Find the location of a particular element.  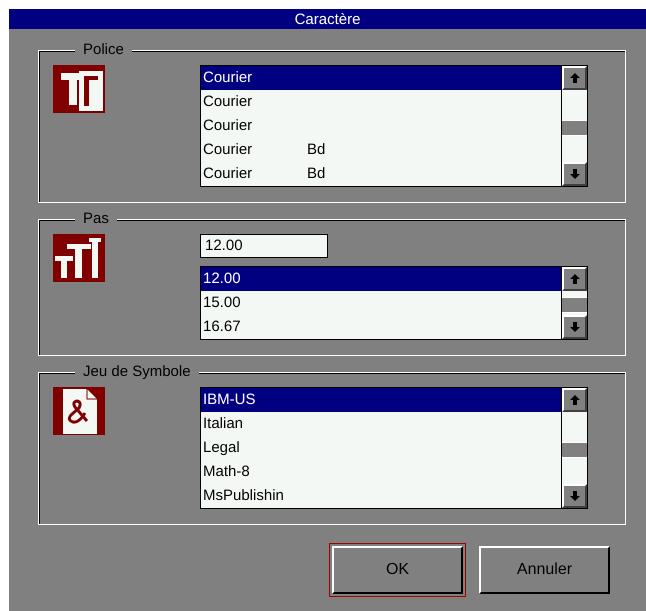

pitch-field: 12.00 is located at coordinates (264, 246).